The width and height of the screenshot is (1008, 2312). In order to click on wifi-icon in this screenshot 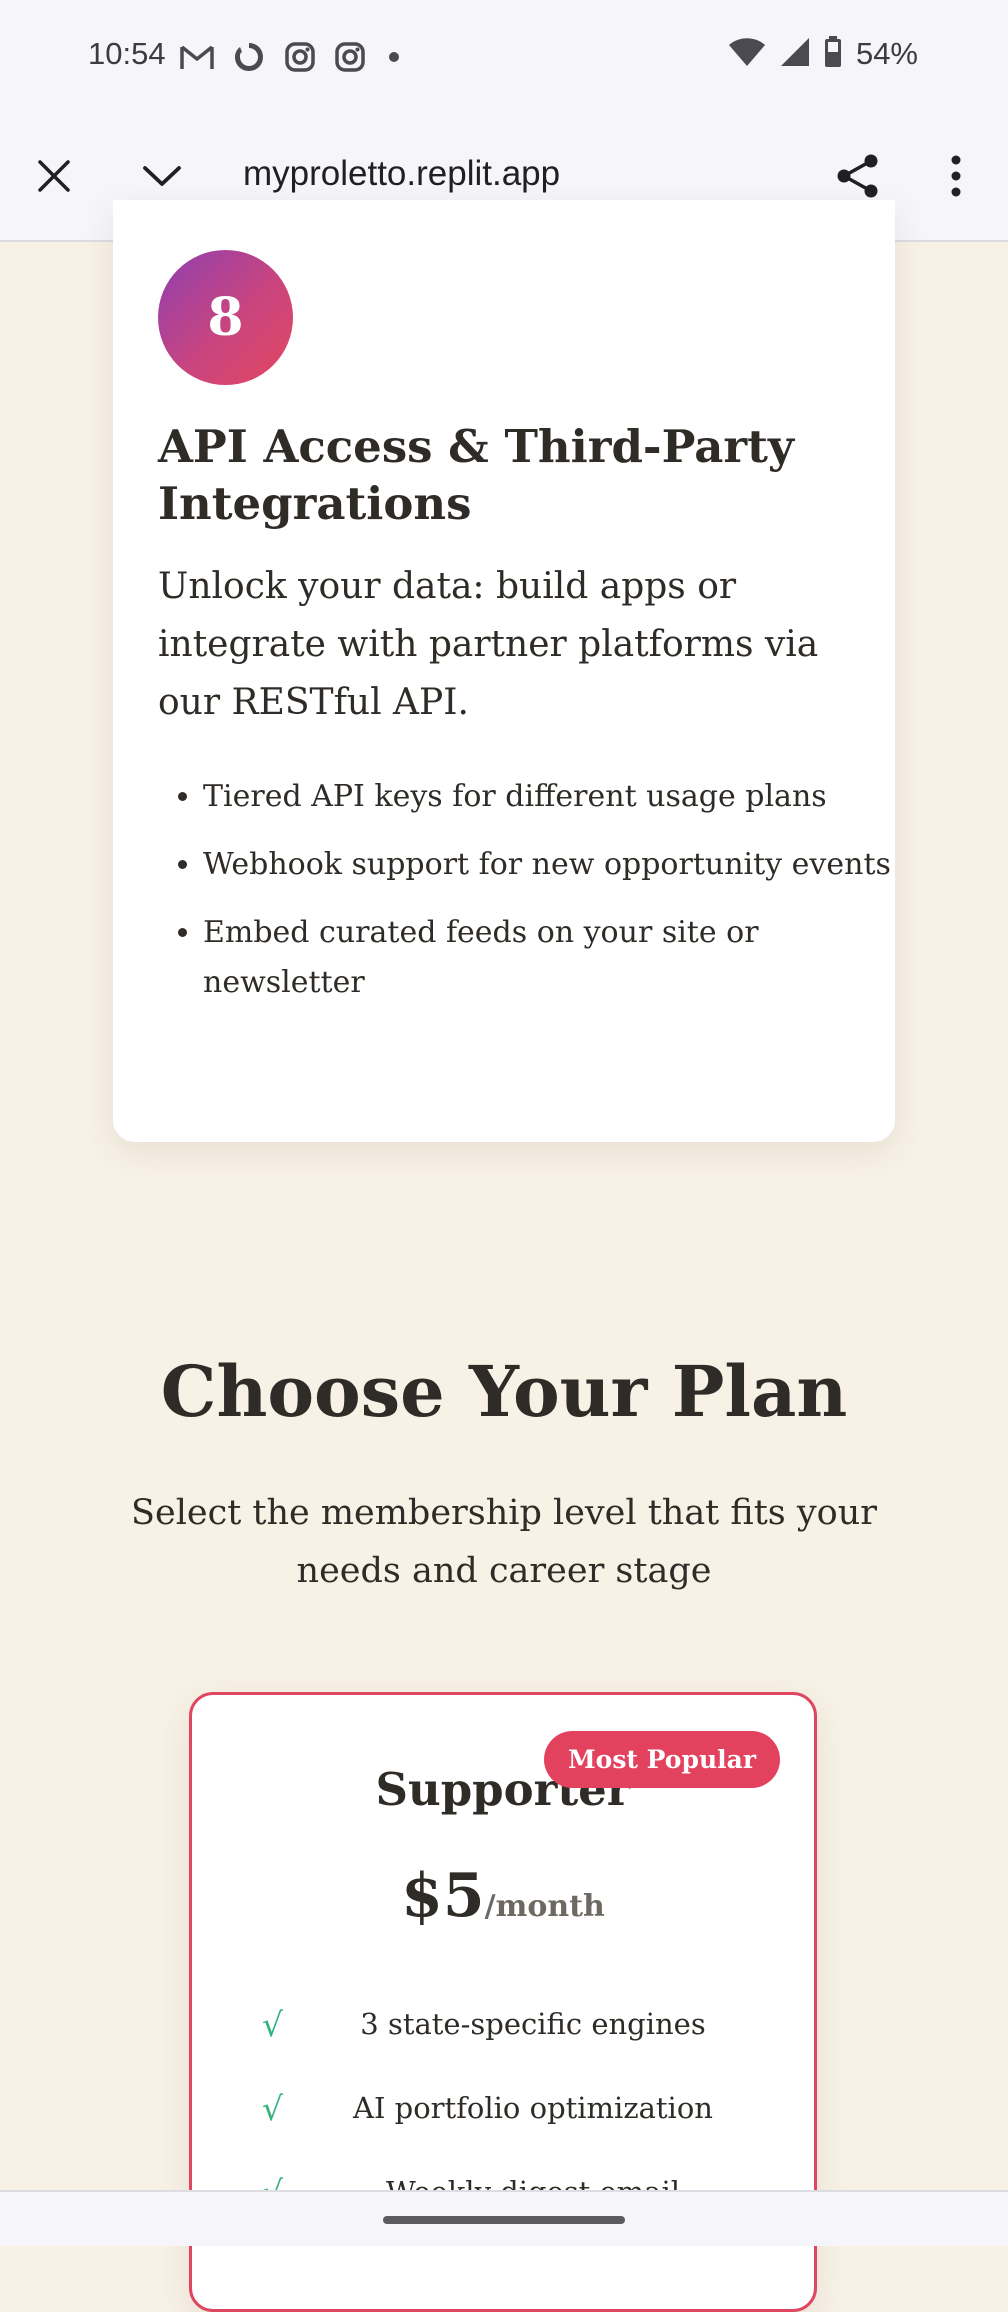, I will do `click(747, 54)`.